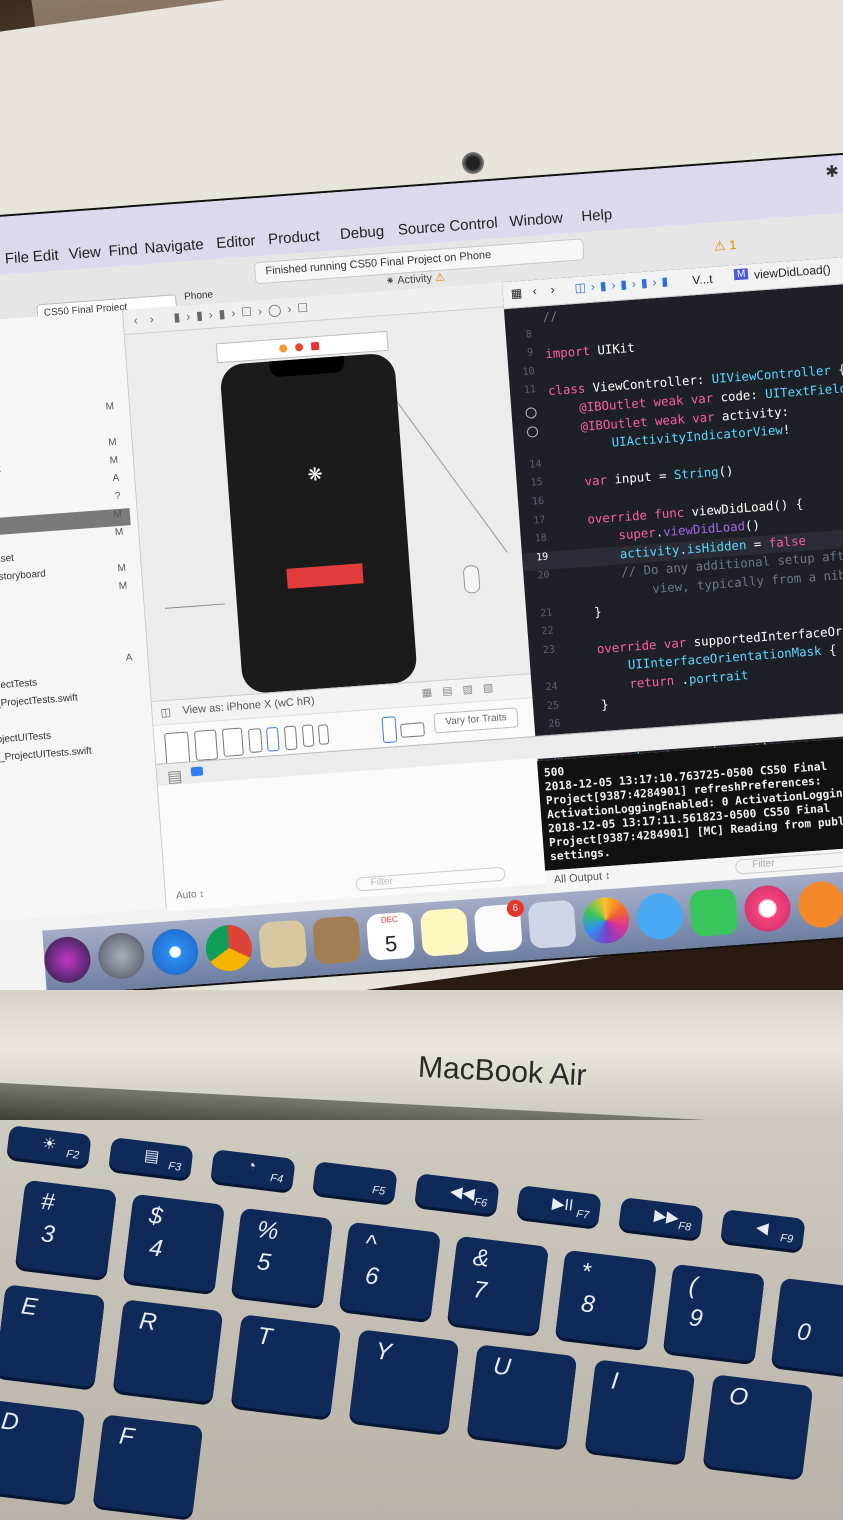 Image resolution: width=843 pixels, height=1520 pixels. I want to click on letter-key: U, so click(522, 1396).